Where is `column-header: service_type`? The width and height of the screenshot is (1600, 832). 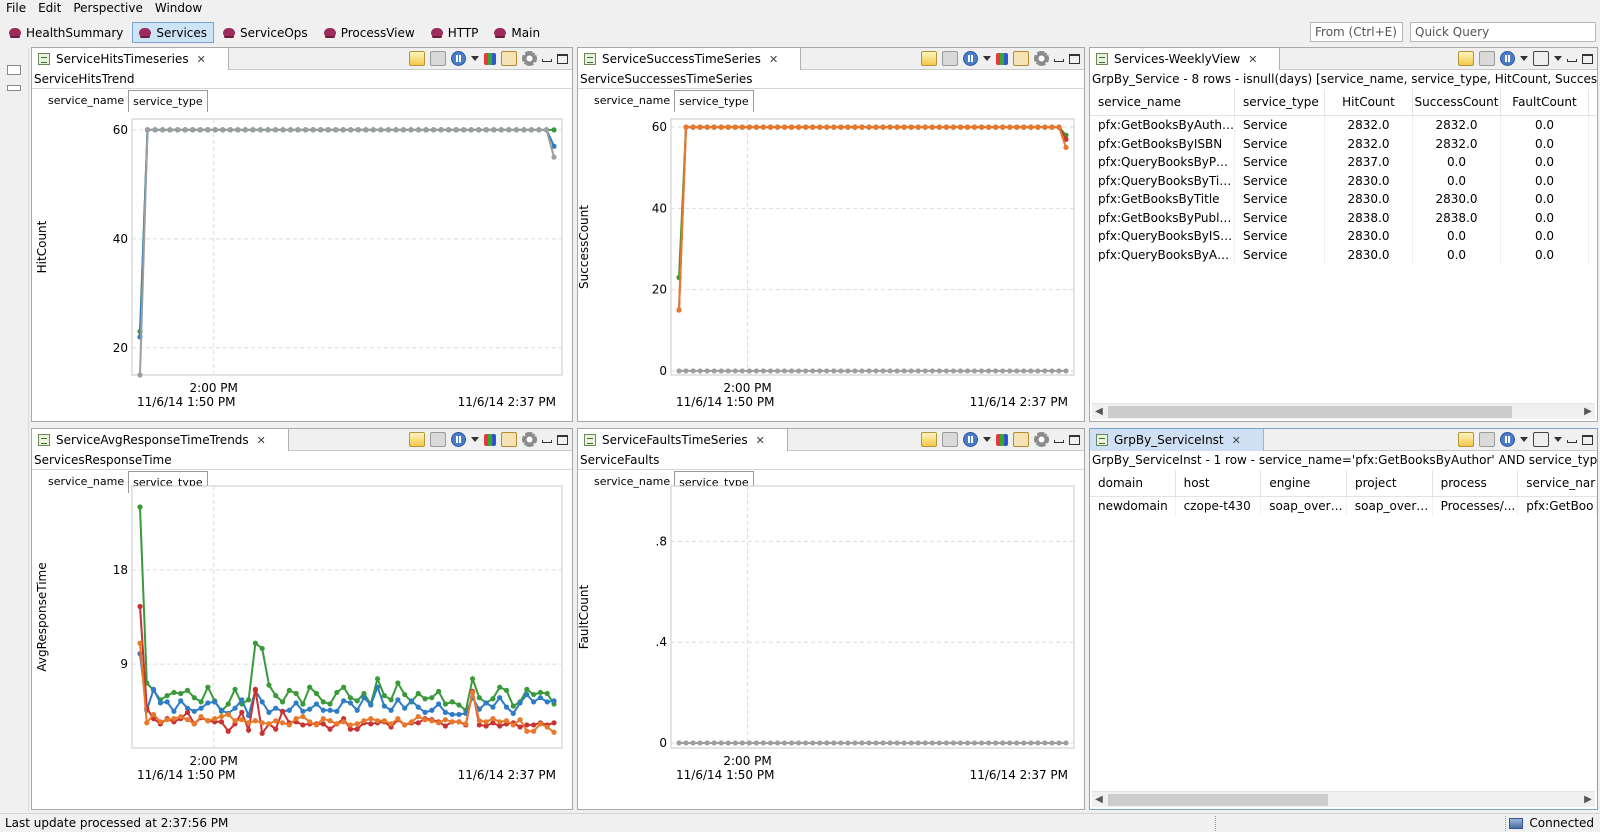 column-header: service_type is located at coordinates (1280, 102).